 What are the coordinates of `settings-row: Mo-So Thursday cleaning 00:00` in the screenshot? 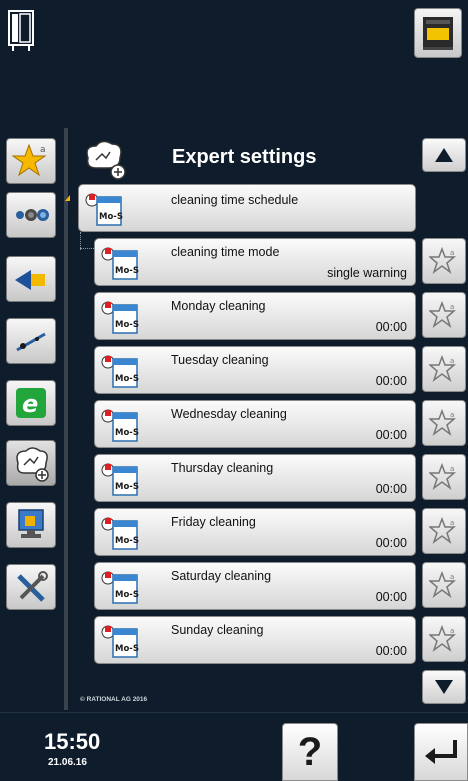 It's located at (255, 478).